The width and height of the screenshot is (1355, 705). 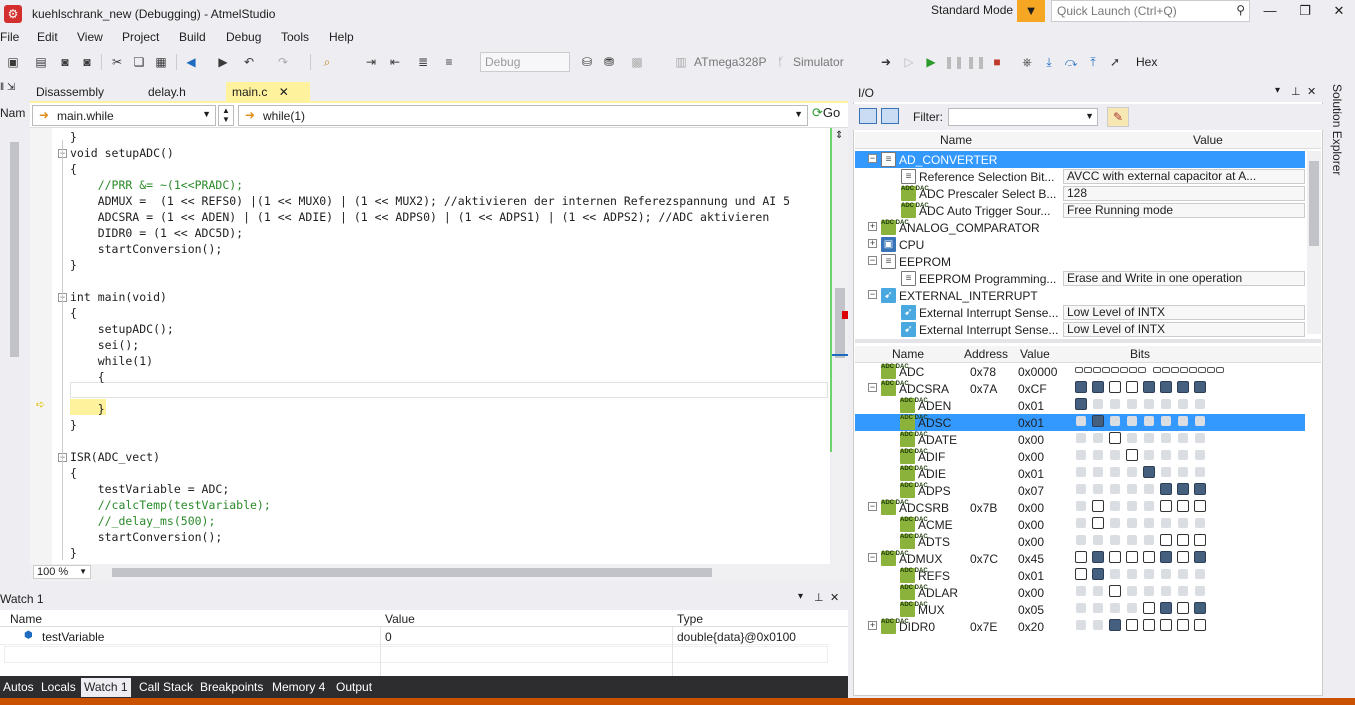 I want to click on tool-label: Simulator, so click(x=818, y=62).